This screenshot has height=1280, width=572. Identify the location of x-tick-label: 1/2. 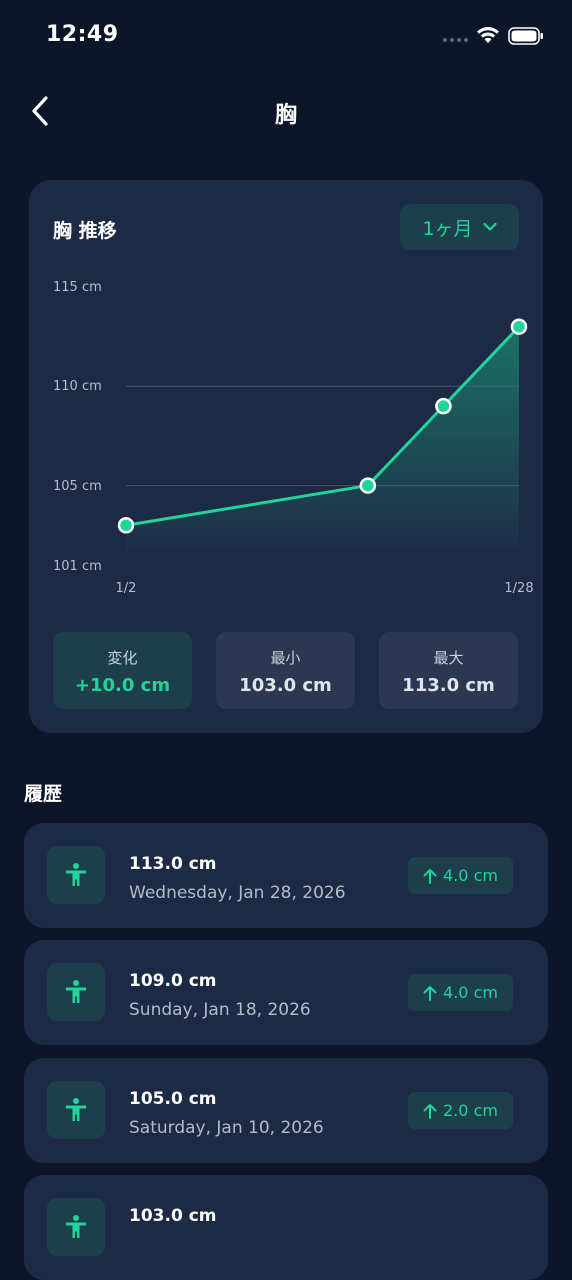
(126, 588).